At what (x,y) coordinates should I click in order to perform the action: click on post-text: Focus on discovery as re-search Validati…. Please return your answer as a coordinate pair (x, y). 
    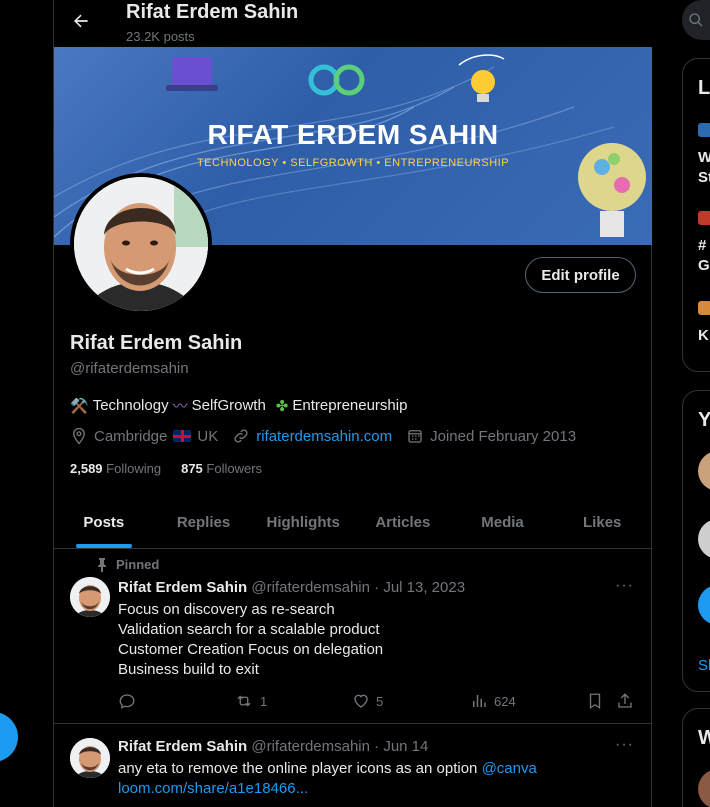
    Looking at the image, I should click on (250, 640).